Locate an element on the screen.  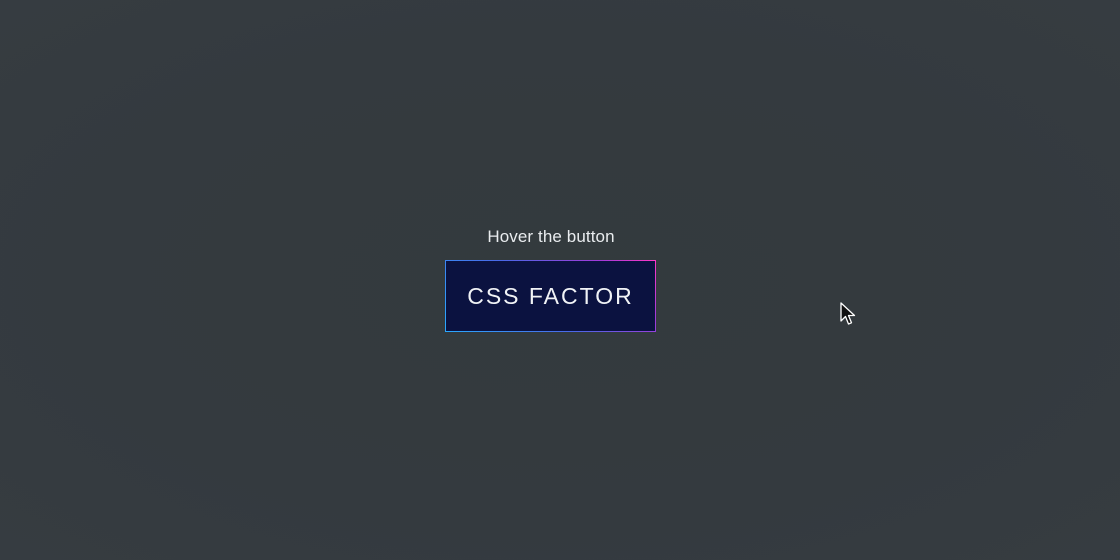
button-label: CSS FACTOR is located at coordinates (550, 296).